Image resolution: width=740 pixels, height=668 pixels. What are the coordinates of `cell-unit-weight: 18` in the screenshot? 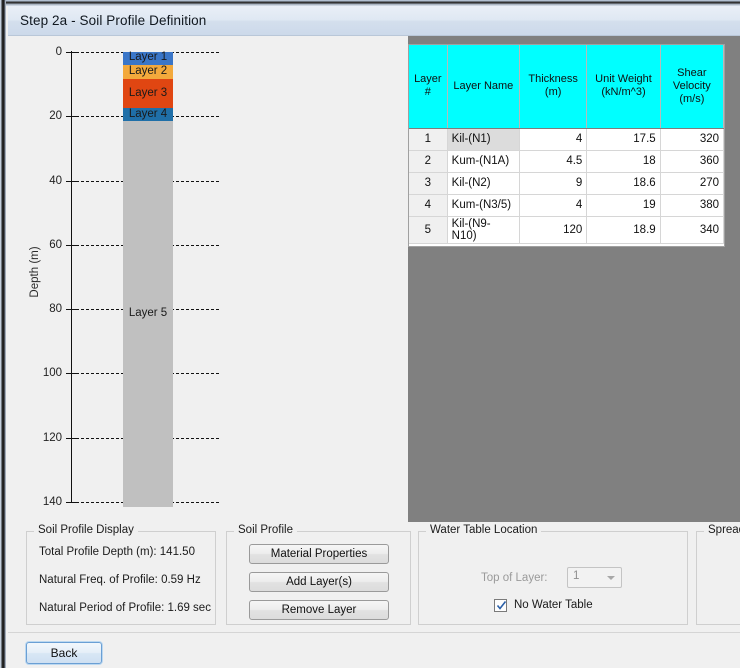 It's located at (623, 161).